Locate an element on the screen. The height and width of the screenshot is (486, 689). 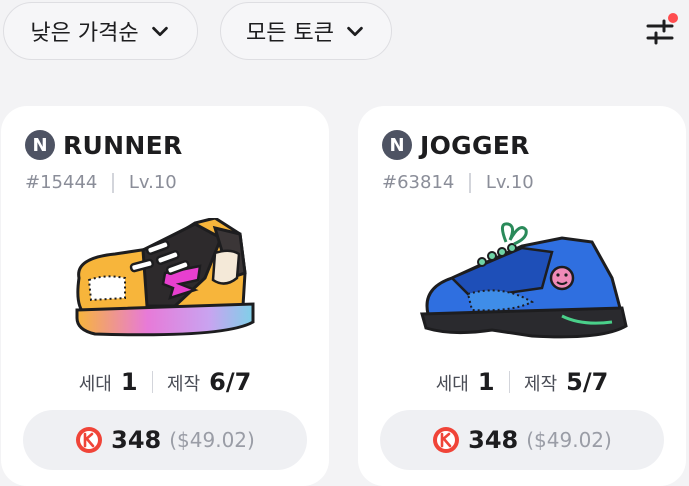
high-top-sneaker-image is located at coordinates (165, 277).